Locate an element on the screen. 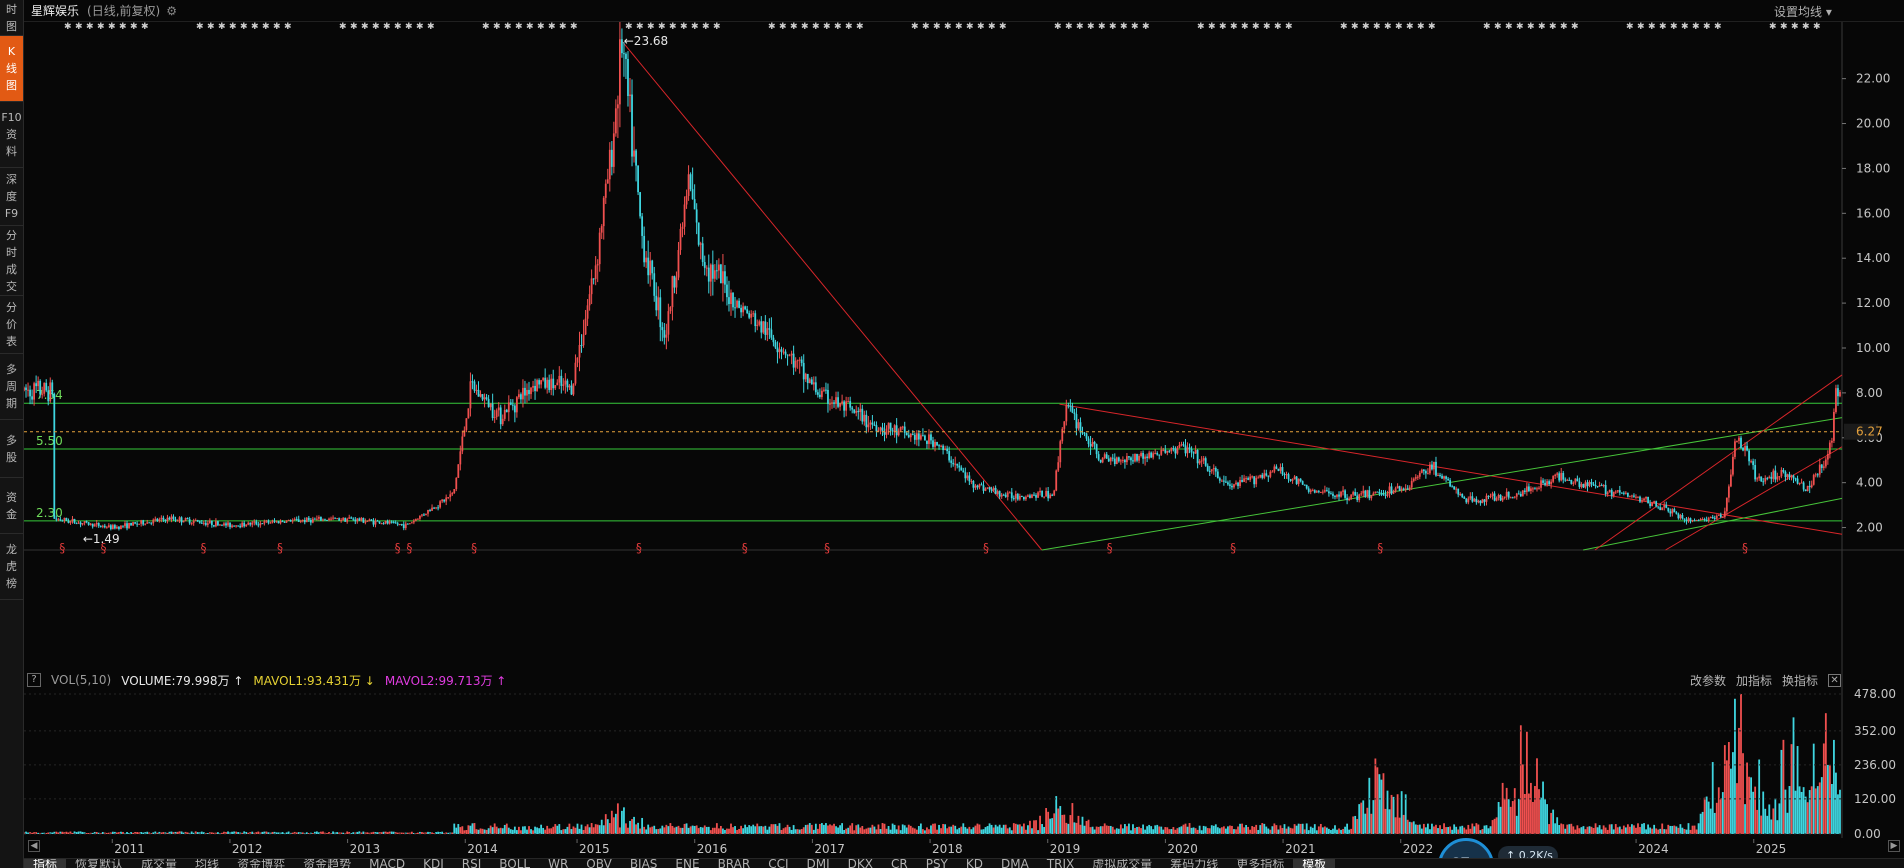 The width and height of the screenshot is (1904, 868). sidebar-tab-2: F10 资料 is located at coordinates (11, 135).